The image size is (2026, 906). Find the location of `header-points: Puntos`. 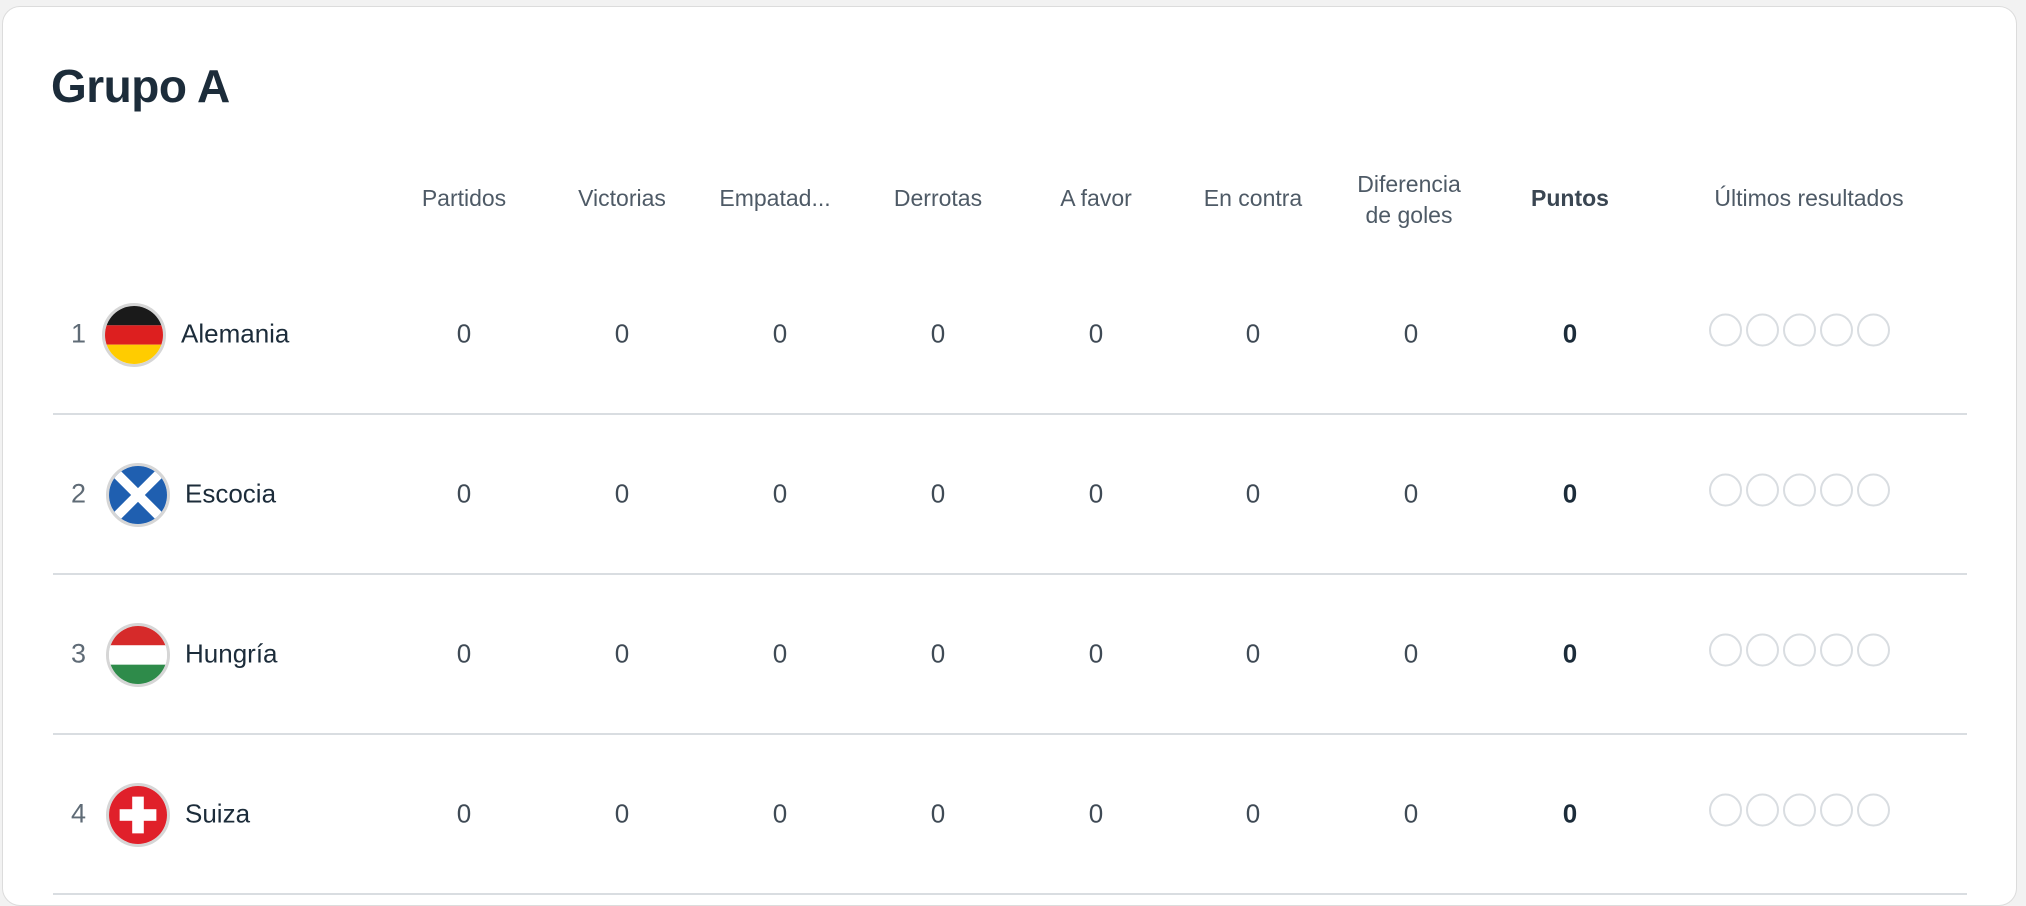

header-points: Puntos is located at coordinates (1570, 198).